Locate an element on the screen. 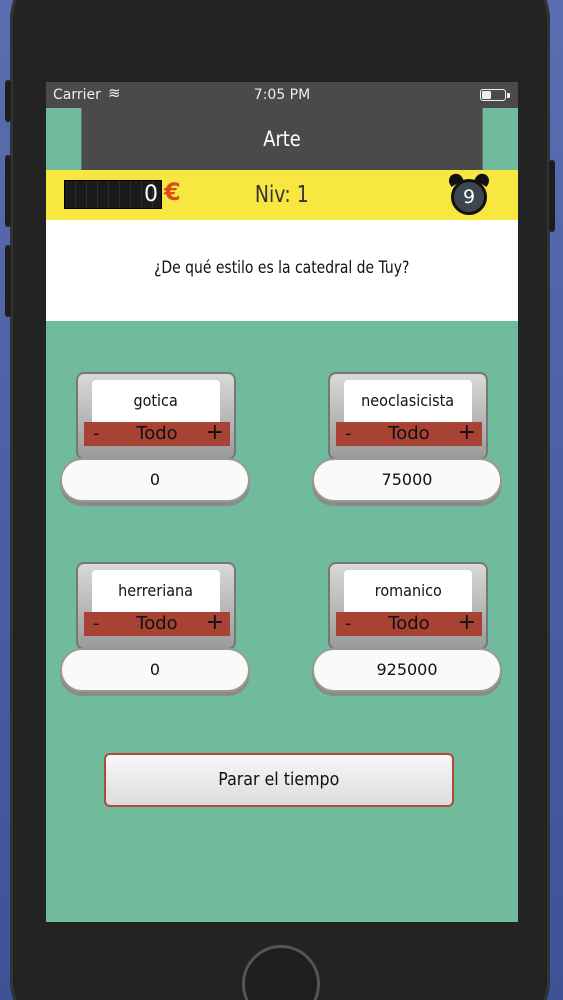  answer-frame: romanico - Todo + is located at coordinates (408, 606).